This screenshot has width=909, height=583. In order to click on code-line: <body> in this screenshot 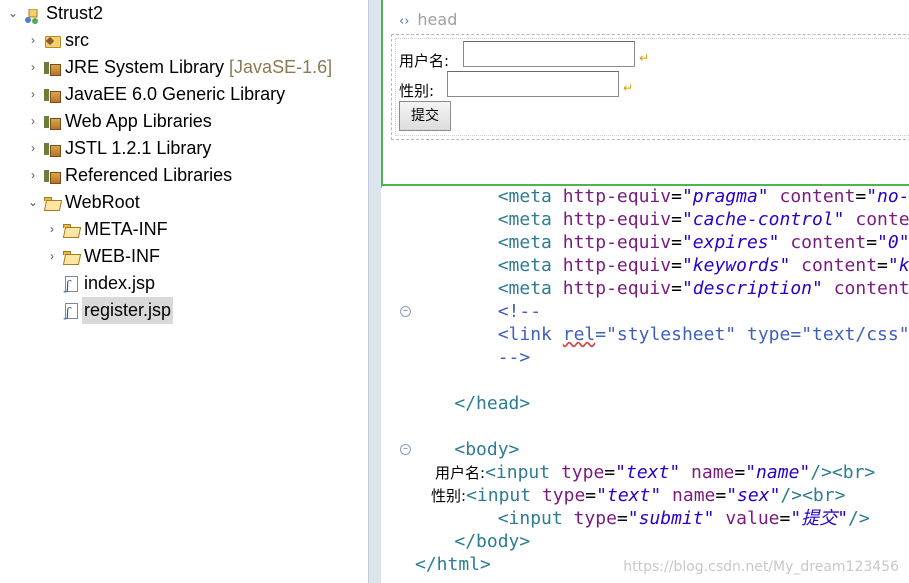, I will do `click(487, 449)`.